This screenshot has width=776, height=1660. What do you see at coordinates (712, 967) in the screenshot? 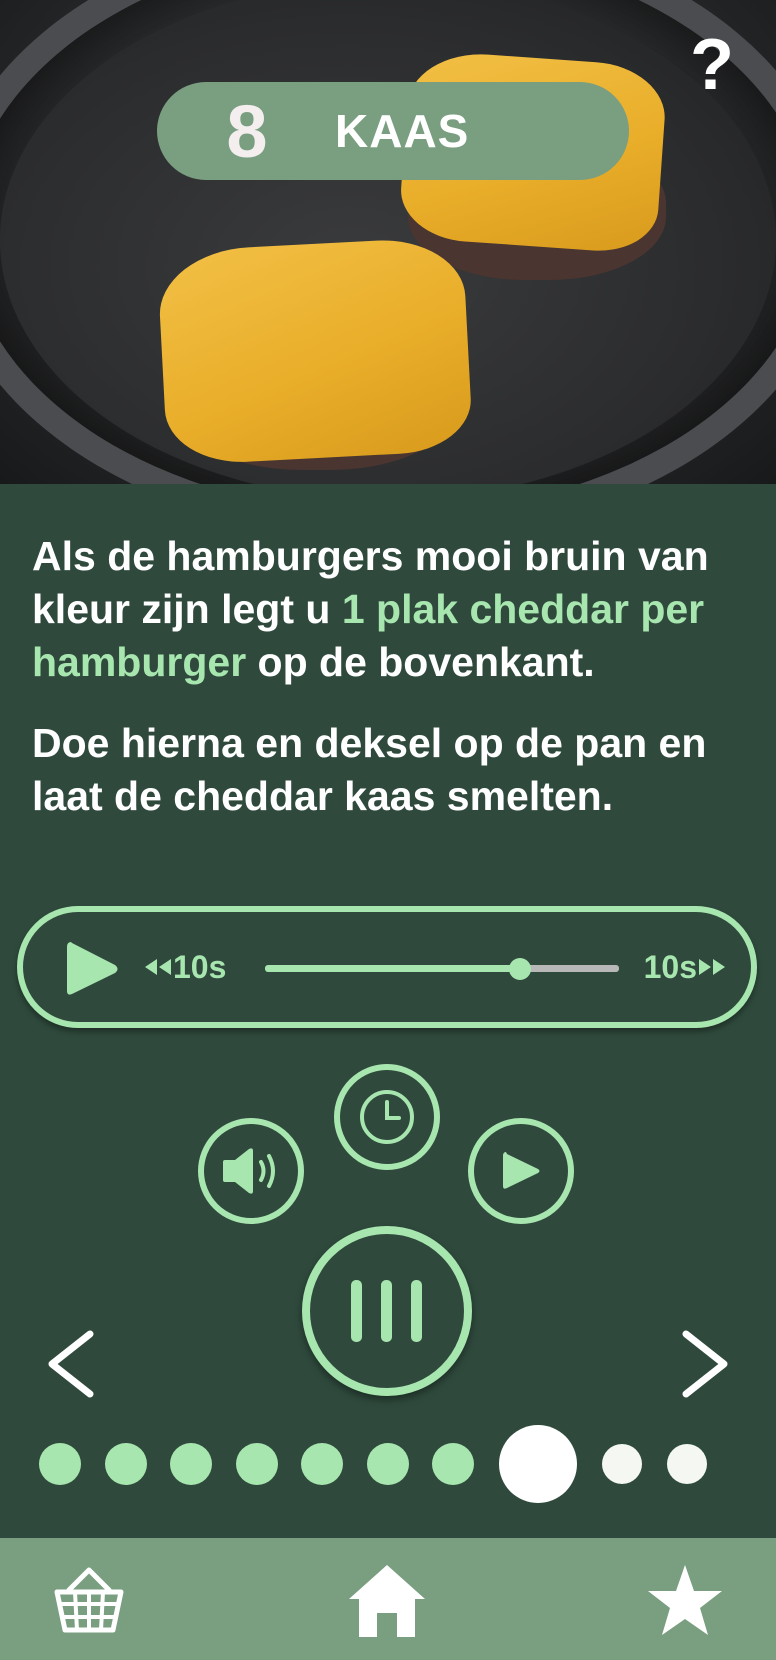
I see `fast-forward-icon` at bounding box center [712, 967].